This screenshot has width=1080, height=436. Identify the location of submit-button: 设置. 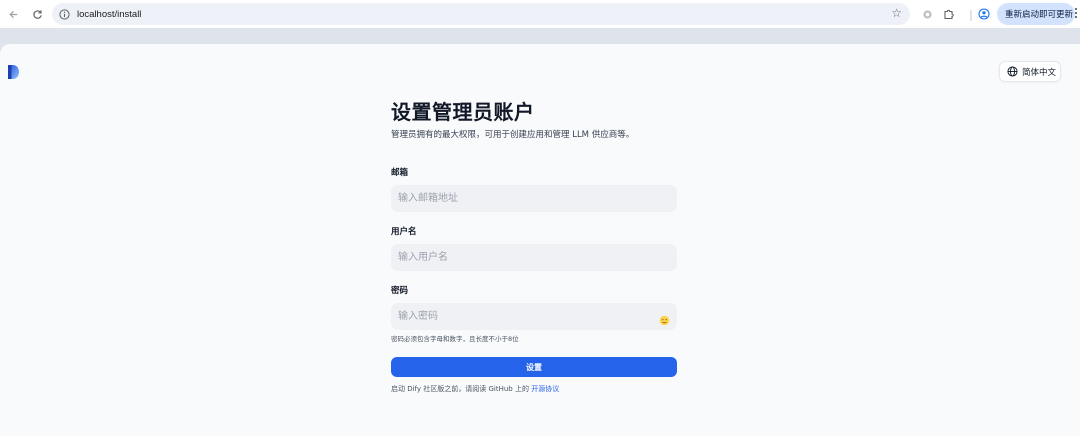
(534, 367).